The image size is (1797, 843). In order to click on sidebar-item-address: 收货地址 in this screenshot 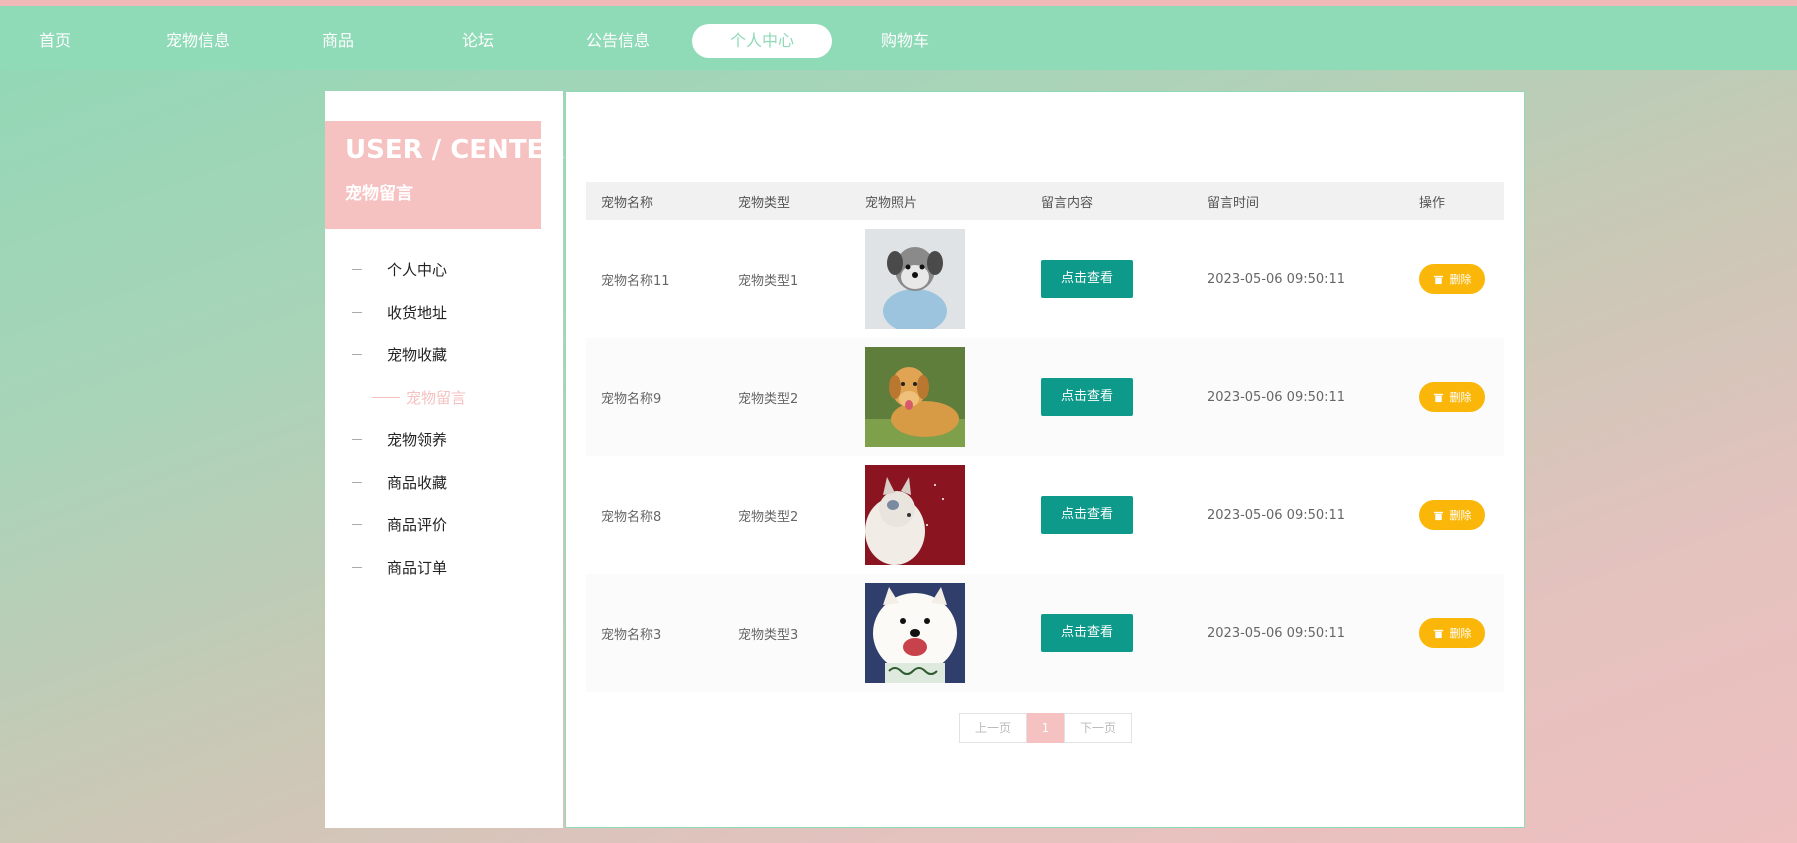, I will do `click(444, 313)`.